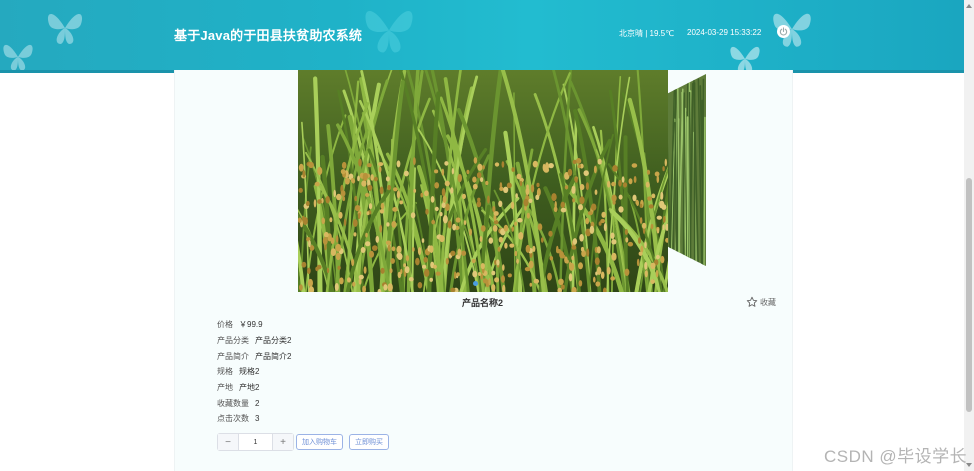  Describe the element at coordinates (969, 6) in the screenshot. I see `scroll-up-icon` at that location.